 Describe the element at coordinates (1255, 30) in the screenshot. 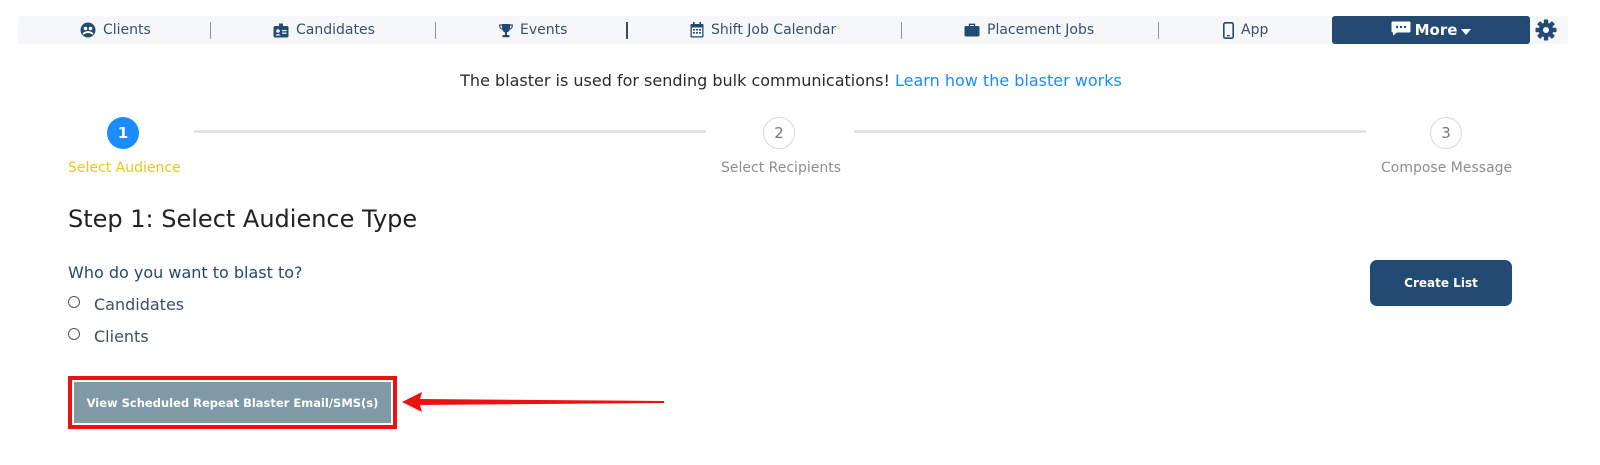

I see `nav-item-label: App` at that location.